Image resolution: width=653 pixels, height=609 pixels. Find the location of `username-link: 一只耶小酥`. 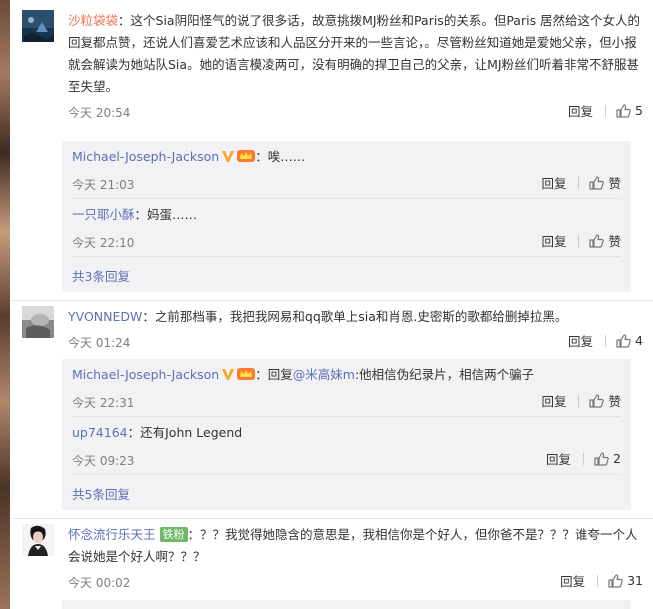

username-link: 一只耶小酥 is located at coordinates (103, 214).